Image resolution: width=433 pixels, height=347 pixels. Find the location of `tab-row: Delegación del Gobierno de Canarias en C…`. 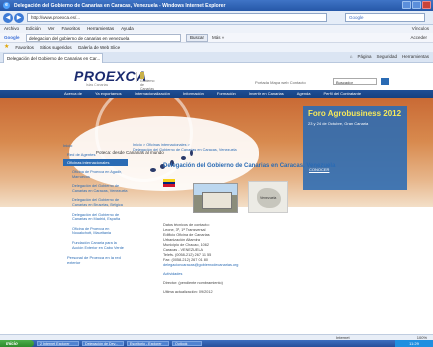

tab-row: Delegación del Gobierno de Canarias en C… is located at coordinates (216, 57).